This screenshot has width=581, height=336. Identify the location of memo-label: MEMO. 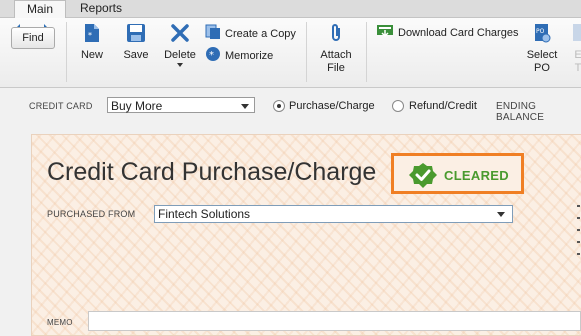
(60, 322).